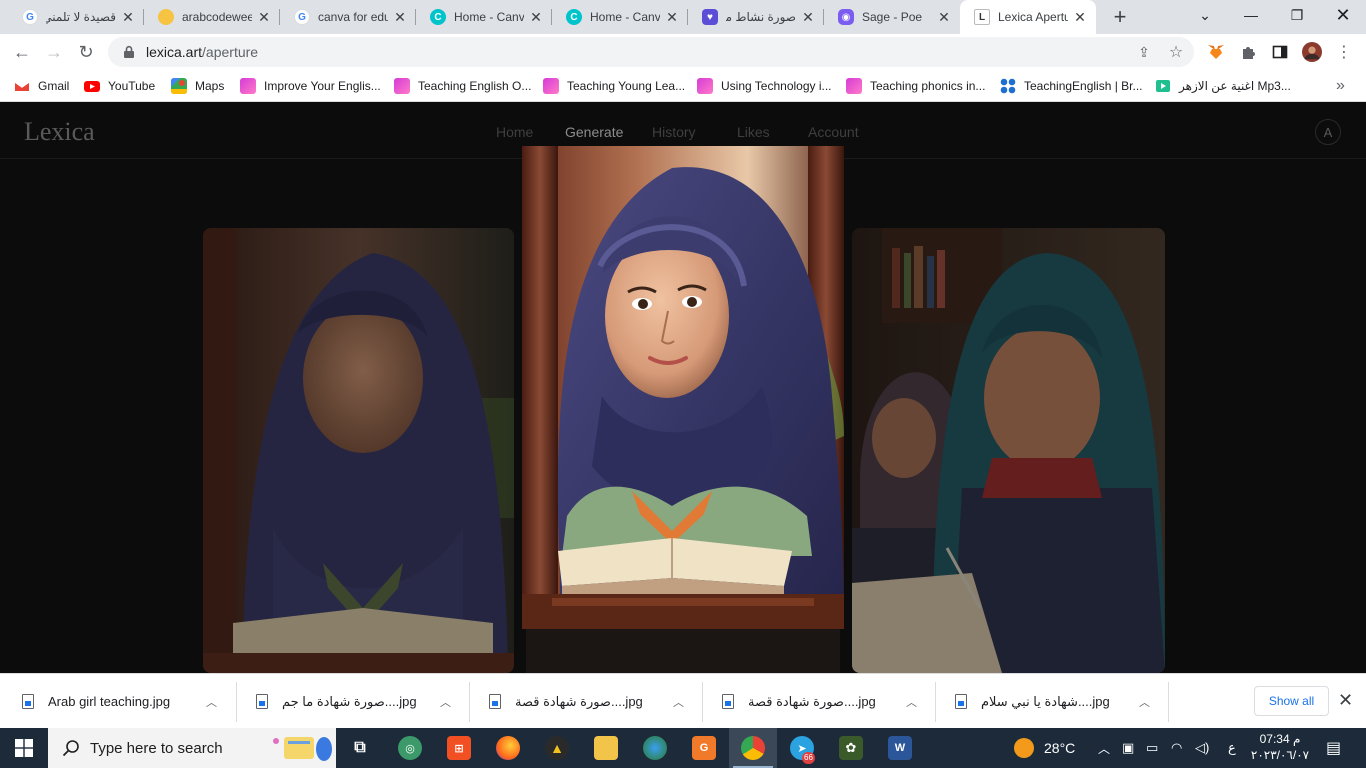 The width and height of the screenshot is (1366, 768). Describe the element at coordinates (1333, 748) in the screenshot. I see `notifications-icon: ▤` at that location.